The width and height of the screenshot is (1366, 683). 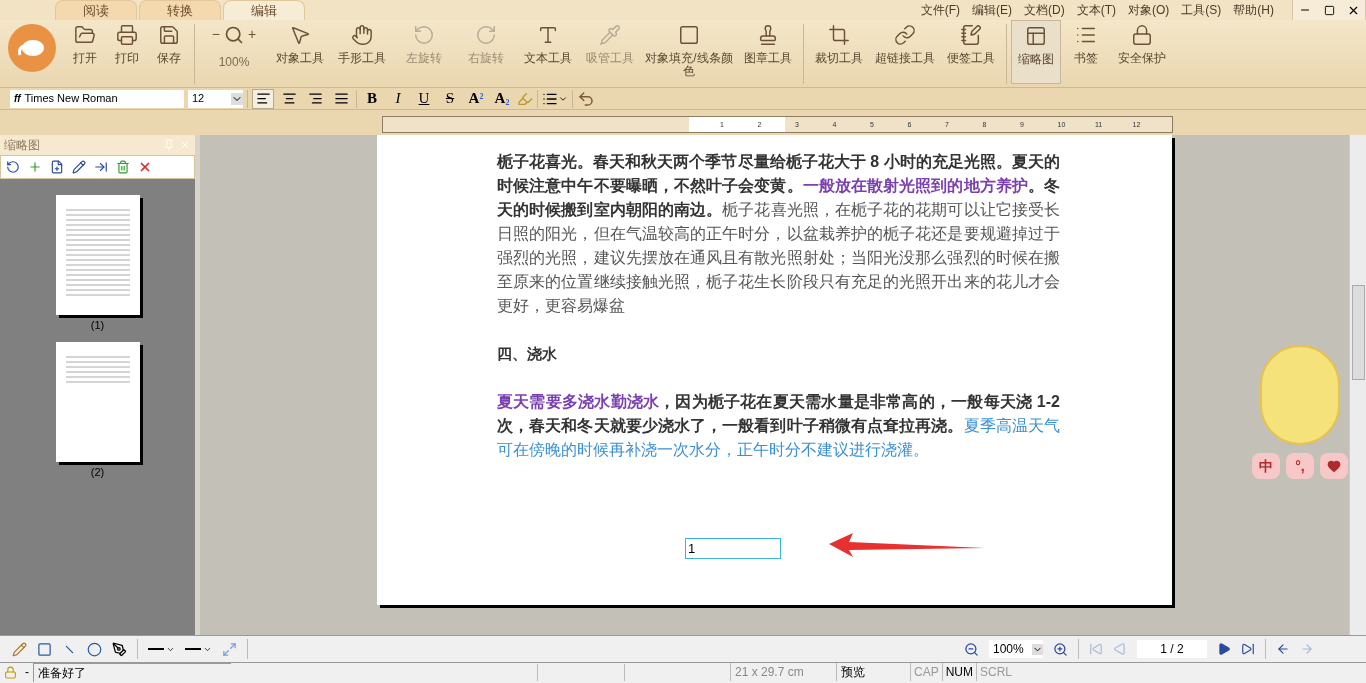 I want to click on ime-button, so click(x=1334, y=466).